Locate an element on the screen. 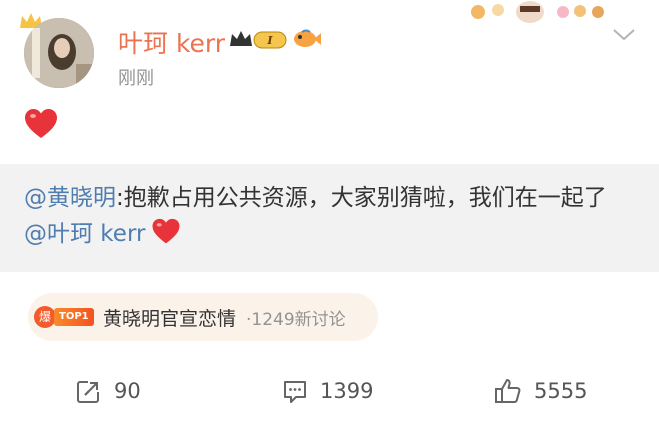  comment-button: 1399 is located at coordinates (327, 391).